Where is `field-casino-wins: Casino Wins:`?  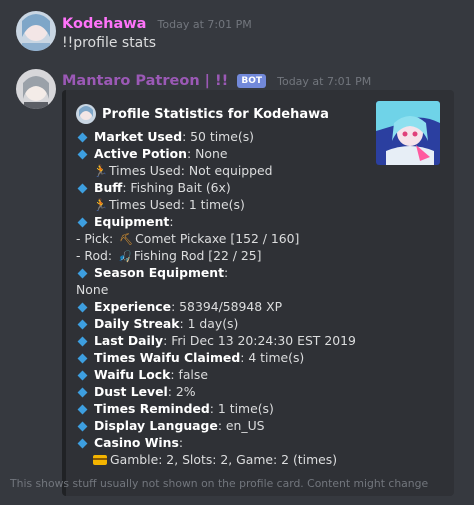 field-casino-wins: Casino Wins: is located at coordinates (261, 442).